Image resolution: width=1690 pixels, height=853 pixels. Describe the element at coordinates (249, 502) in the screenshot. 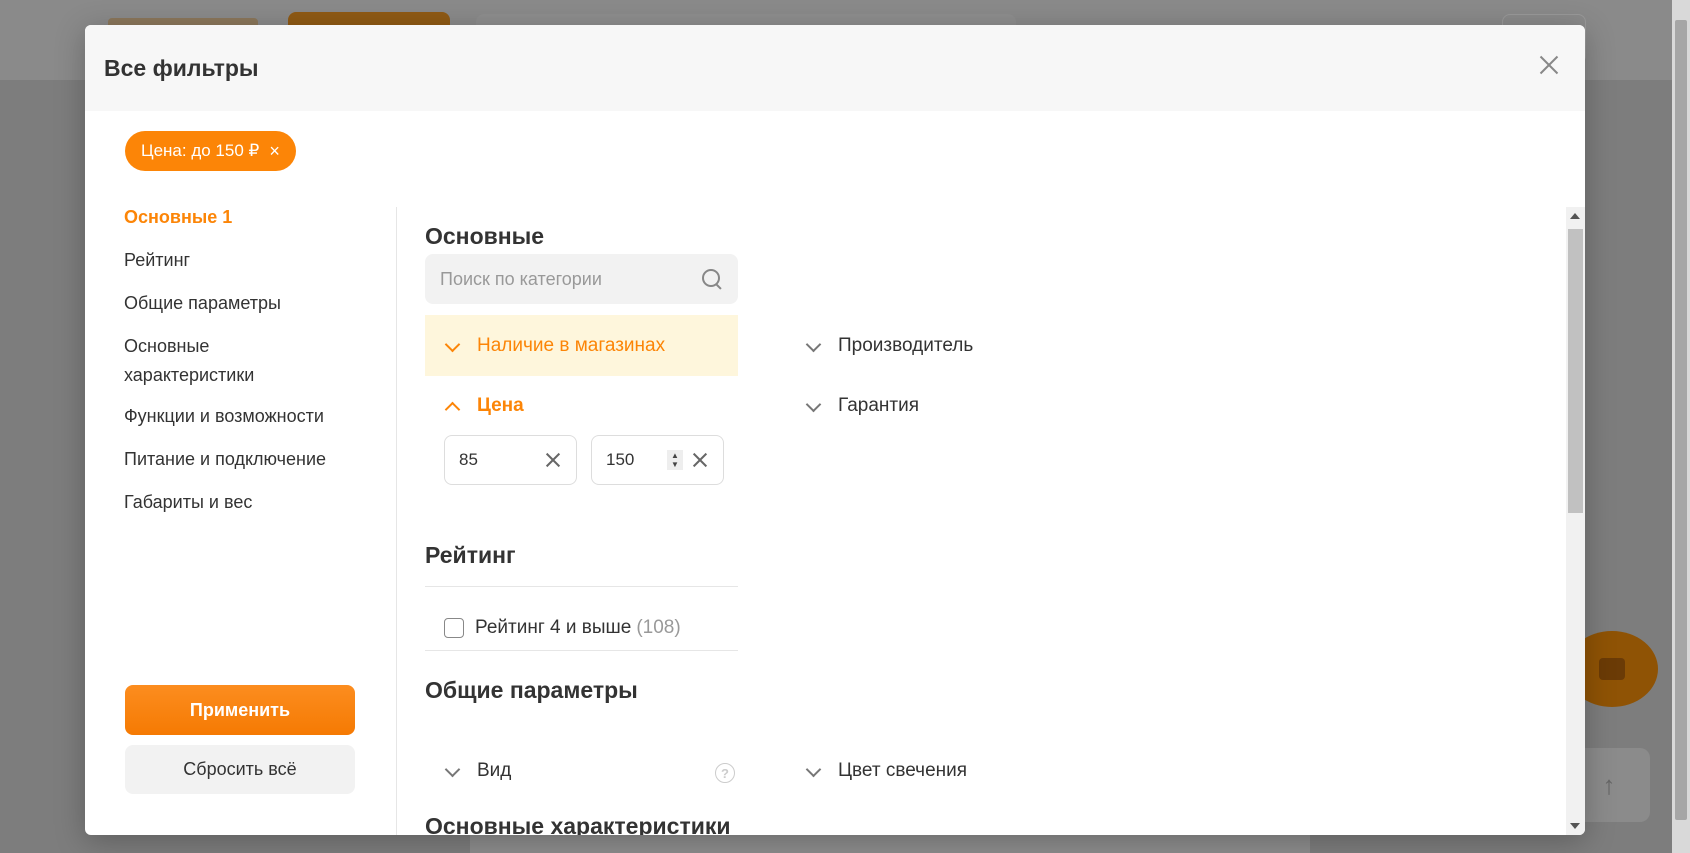

I see `nav-item-dimensions: Габариты и вес` at that location.